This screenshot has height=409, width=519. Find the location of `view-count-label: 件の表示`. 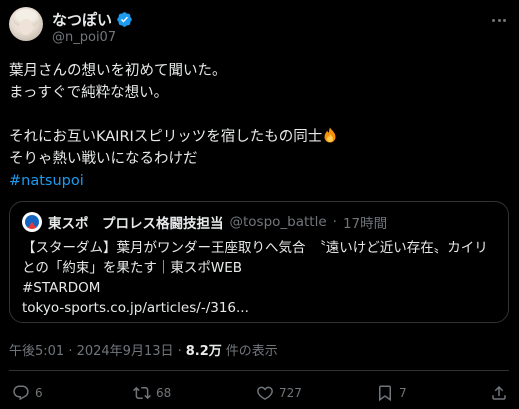

view-count-label: 件の表示 is located at coordinates (251, 351).